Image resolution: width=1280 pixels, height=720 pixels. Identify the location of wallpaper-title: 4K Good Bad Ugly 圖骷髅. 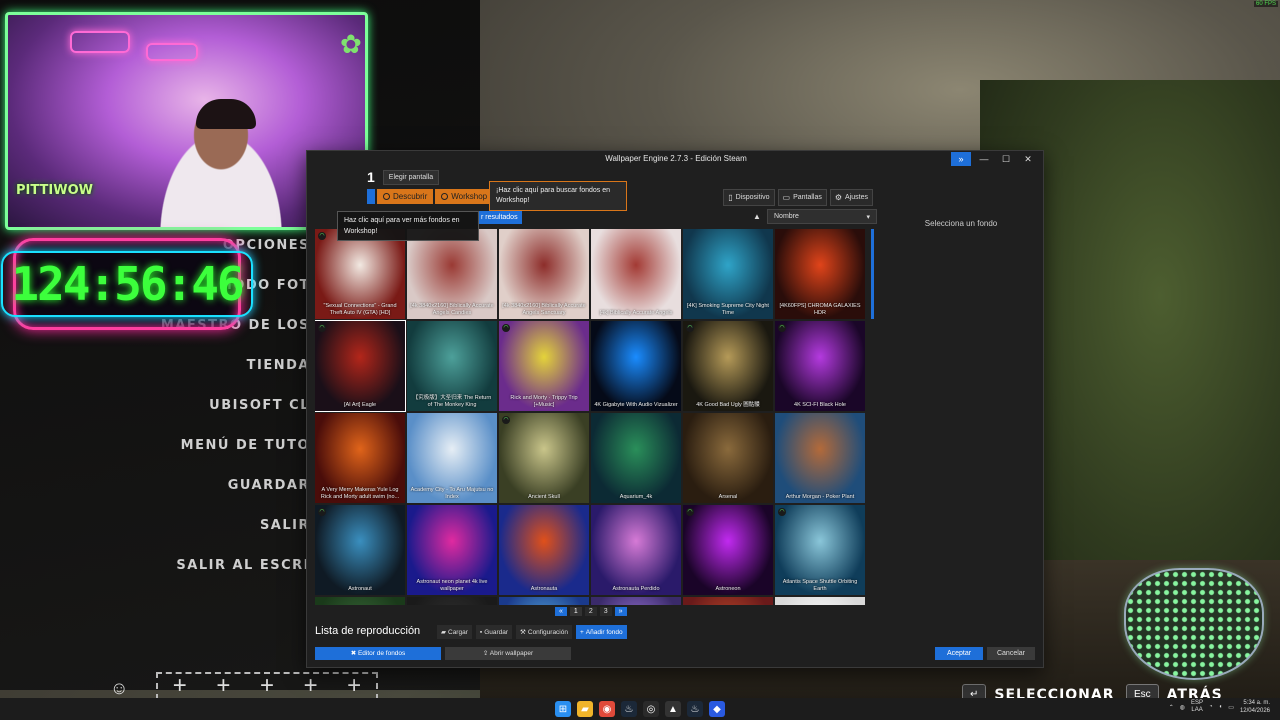
(728, 405).